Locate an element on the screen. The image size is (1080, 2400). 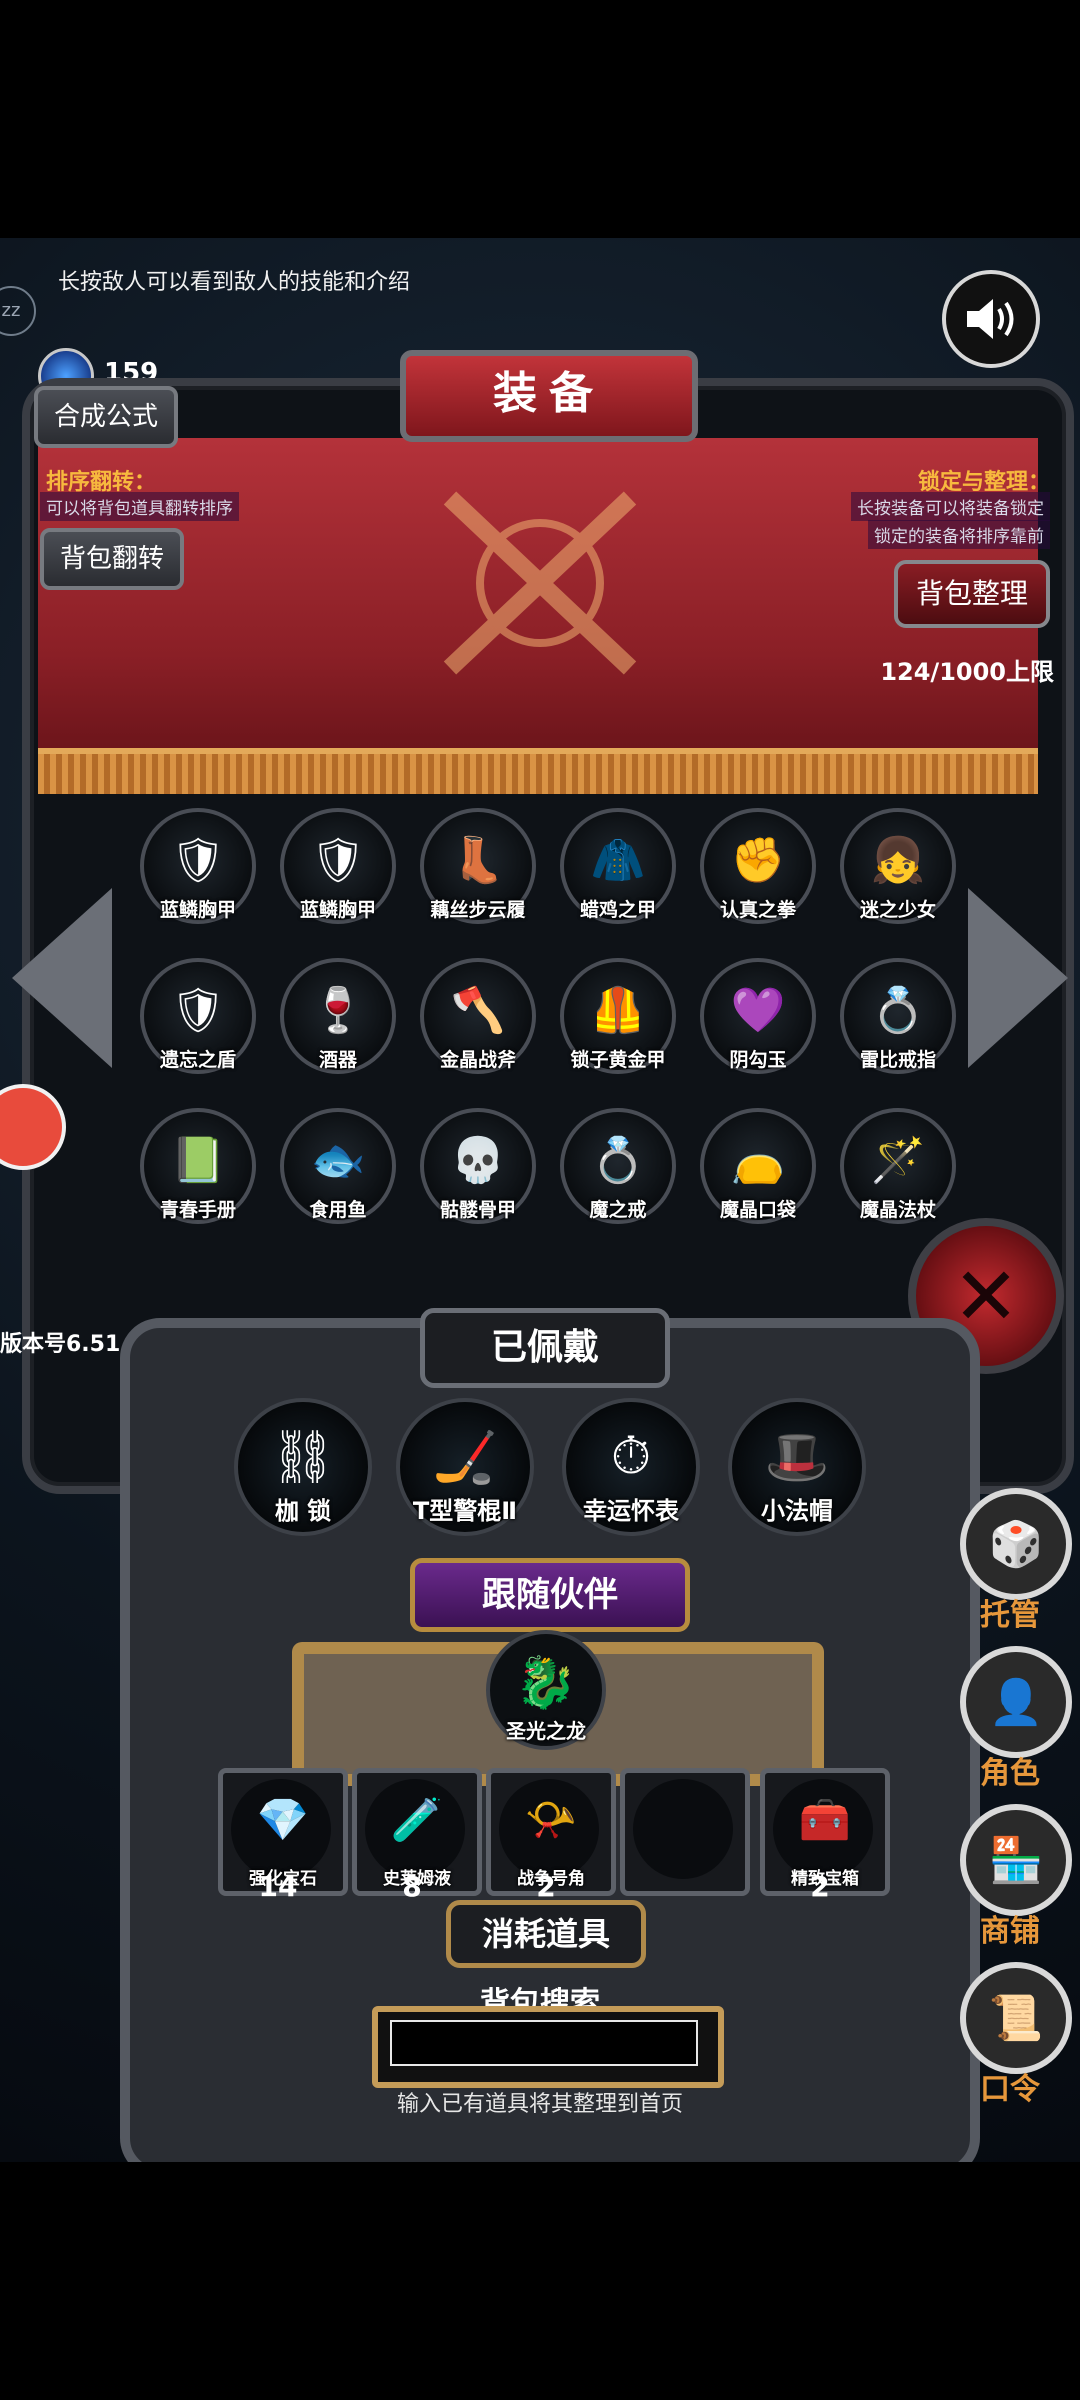
panel-title: 装备 is located at coordinates (549, 396).